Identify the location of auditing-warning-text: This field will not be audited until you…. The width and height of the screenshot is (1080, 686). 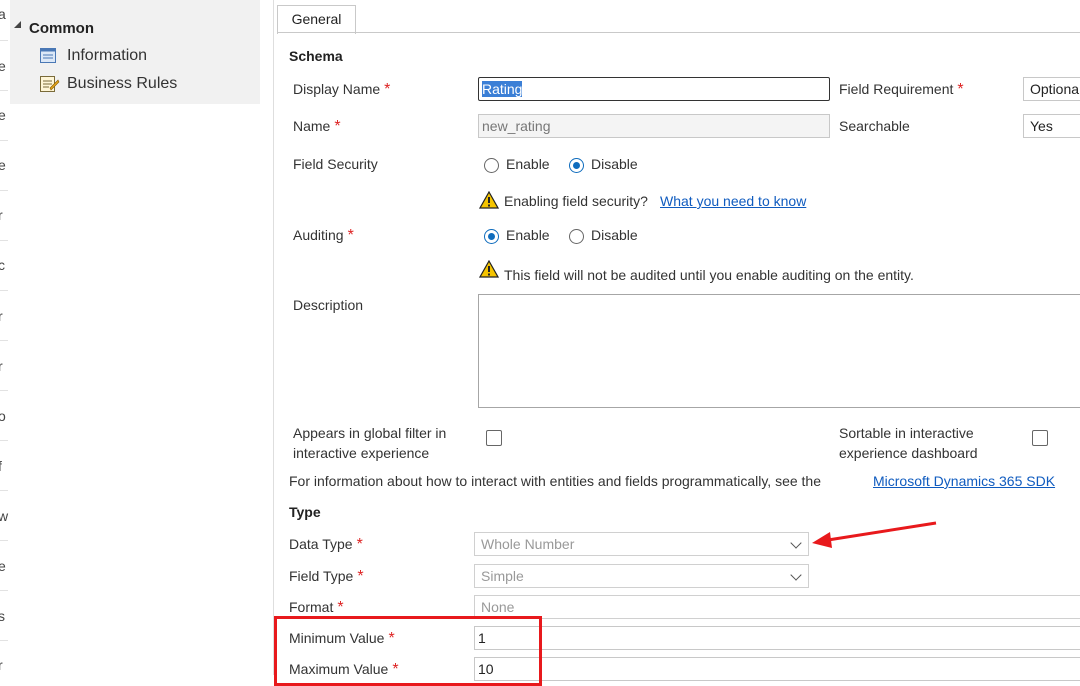
(709, 275).